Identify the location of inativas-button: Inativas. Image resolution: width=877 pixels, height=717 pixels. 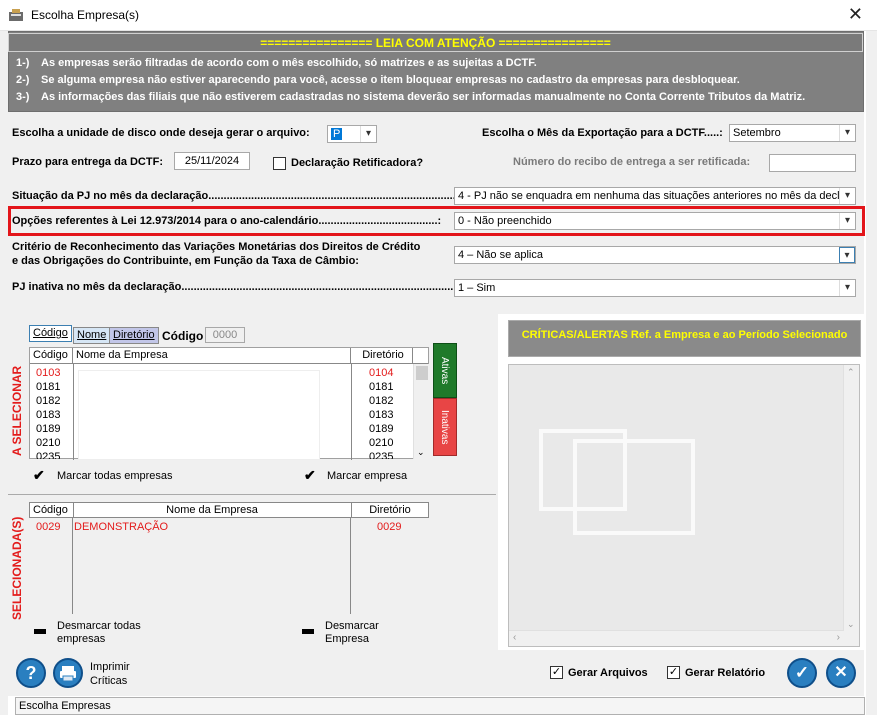
(445, 427).